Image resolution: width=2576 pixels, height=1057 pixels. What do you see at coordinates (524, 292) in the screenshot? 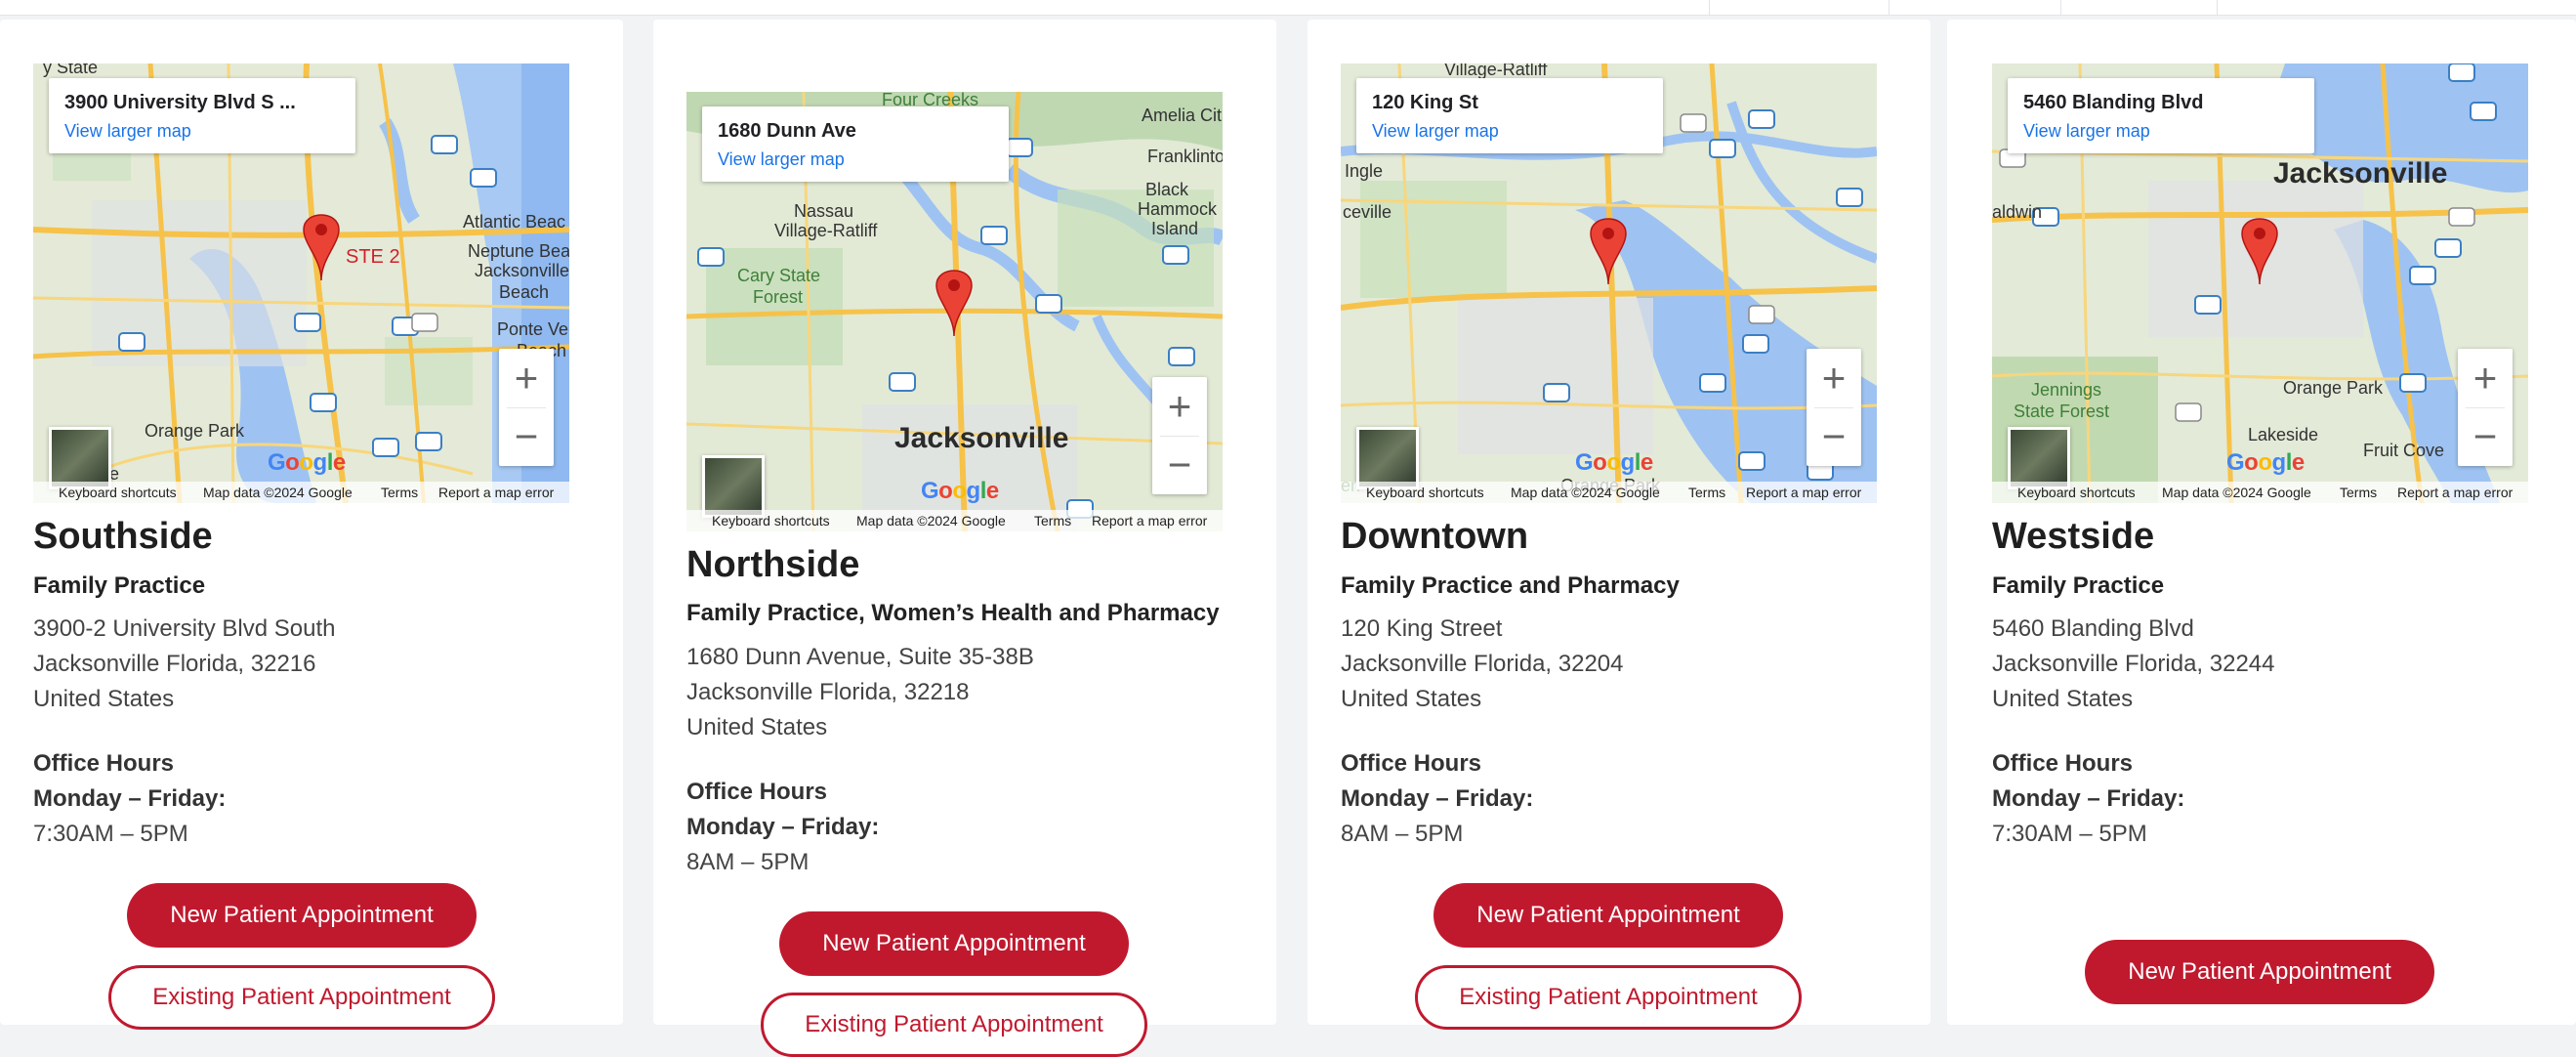
I see `map-place-label: Beach` at bounding box center [524, 292].